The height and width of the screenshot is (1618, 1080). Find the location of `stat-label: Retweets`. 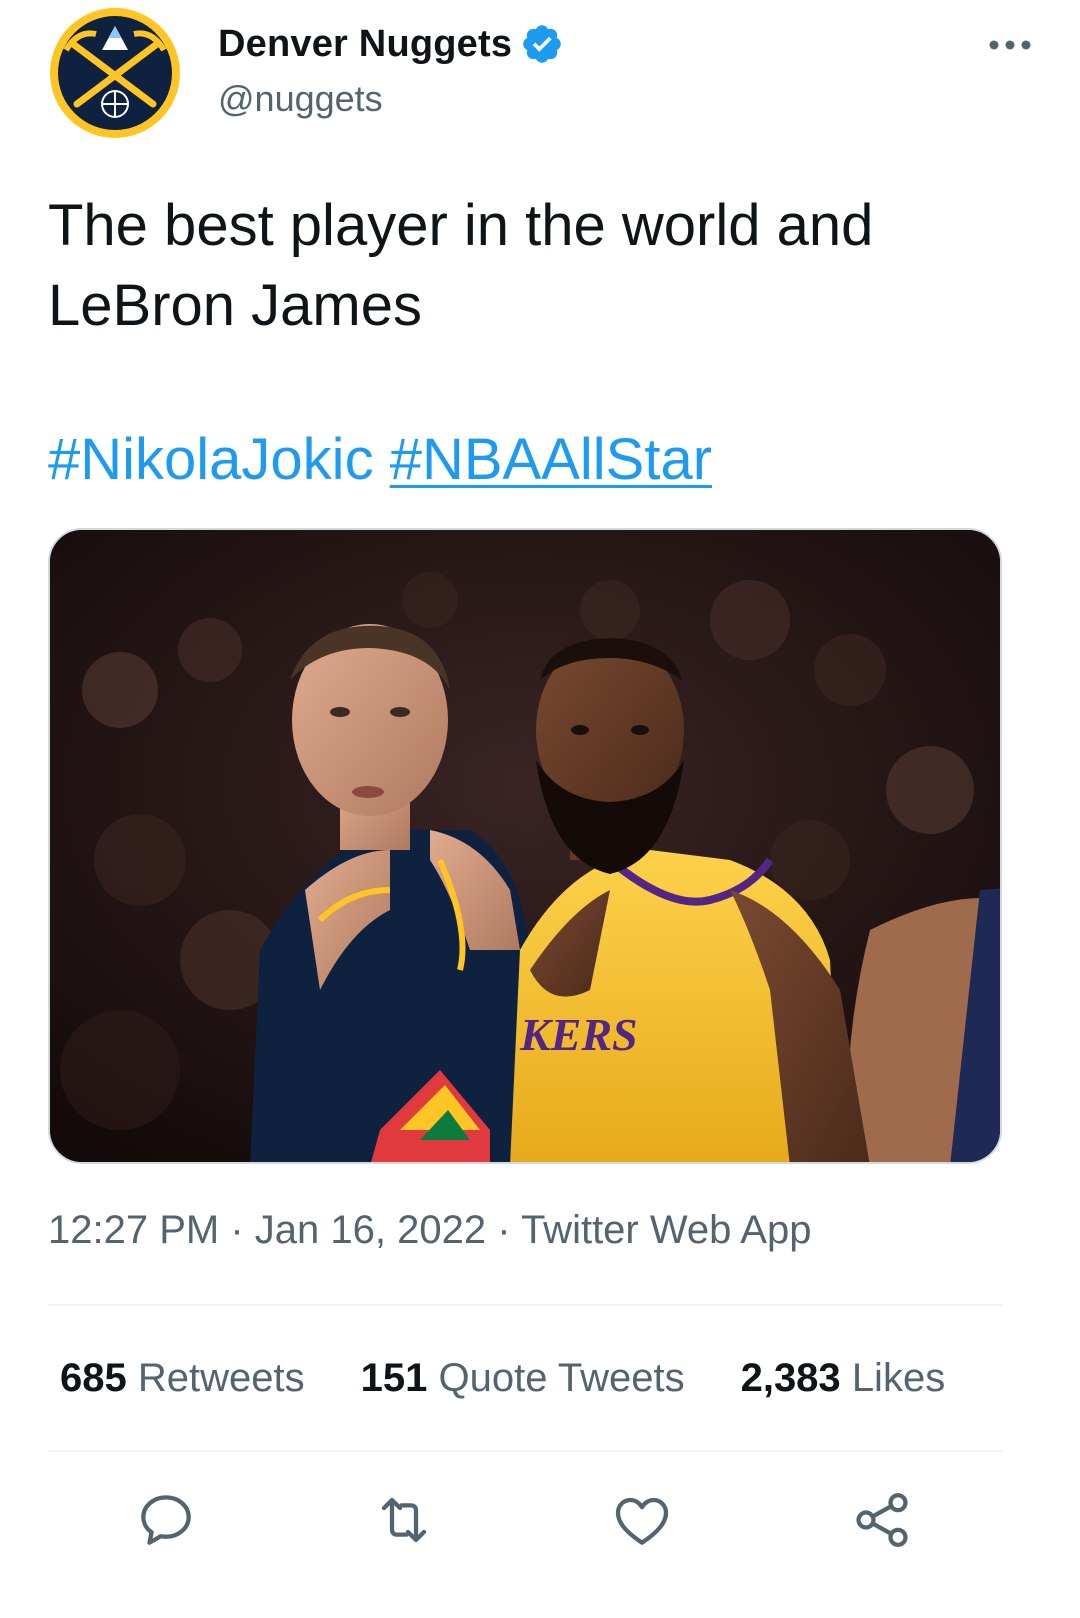

stat-label: Retweets is located at coordinates (221, 1378).